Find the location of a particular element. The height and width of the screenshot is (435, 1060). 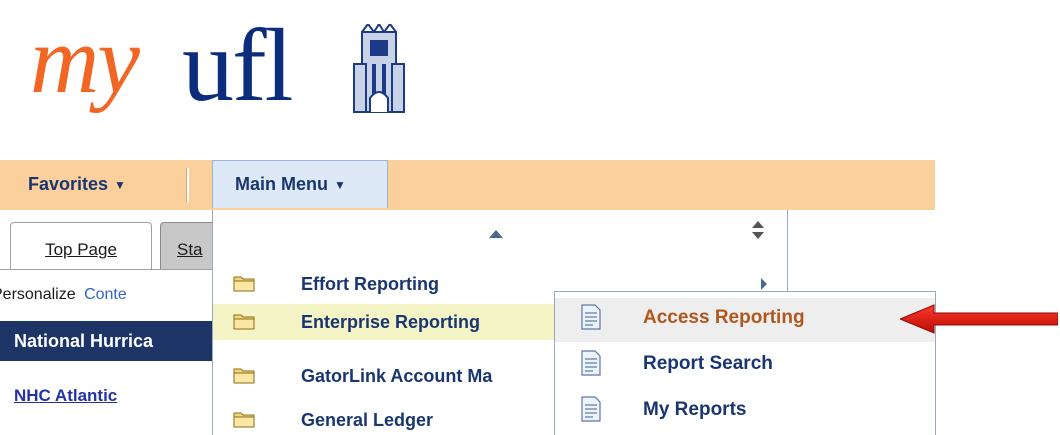

submenu-item-my-reports: My Reports is located at coordinates (745, 412).